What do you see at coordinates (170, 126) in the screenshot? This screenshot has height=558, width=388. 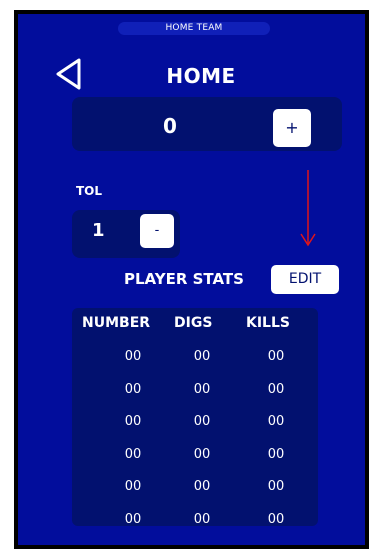 I see `score-value: 0` at bounding box center [170, 126].